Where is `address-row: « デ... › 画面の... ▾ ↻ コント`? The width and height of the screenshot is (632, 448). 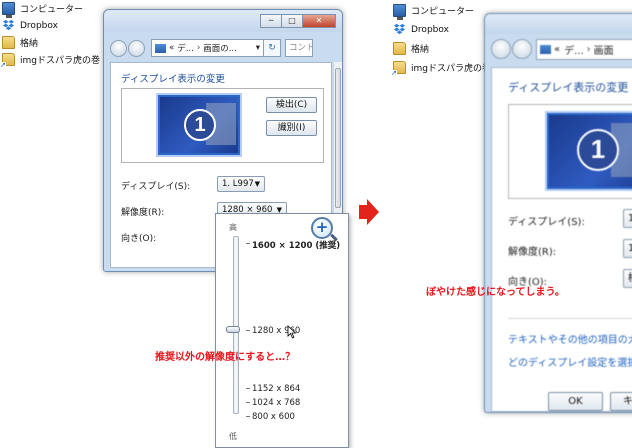
address-row: « デ... › 画面の... ▾ ↻ コント is located at coordinates (223, 48).